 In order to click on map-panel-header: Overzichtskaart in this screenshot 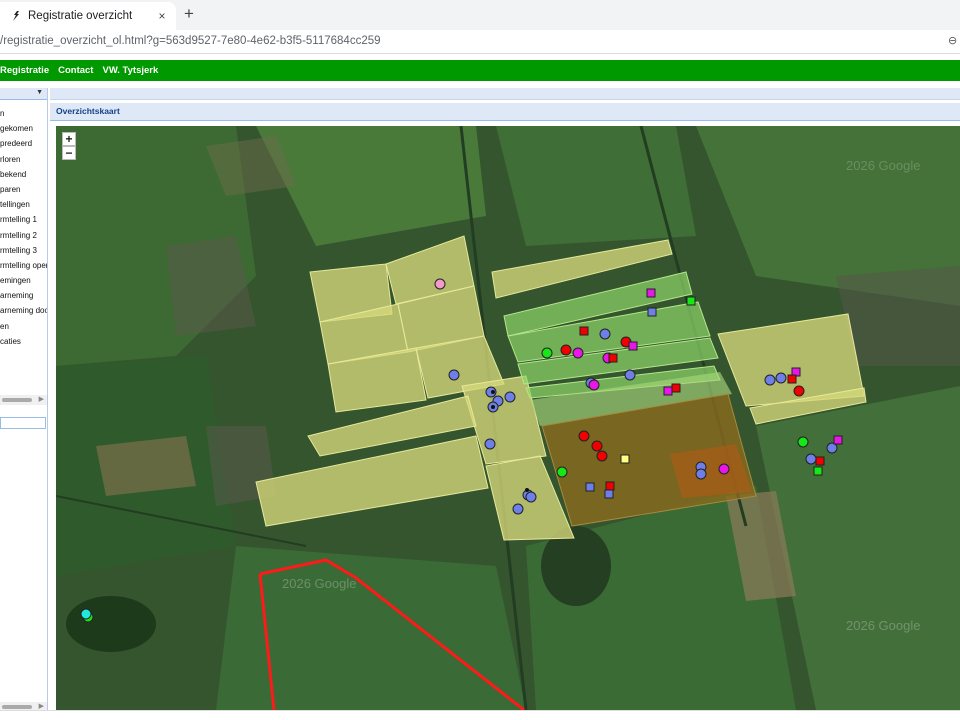, I will do `click(505, 112)`.